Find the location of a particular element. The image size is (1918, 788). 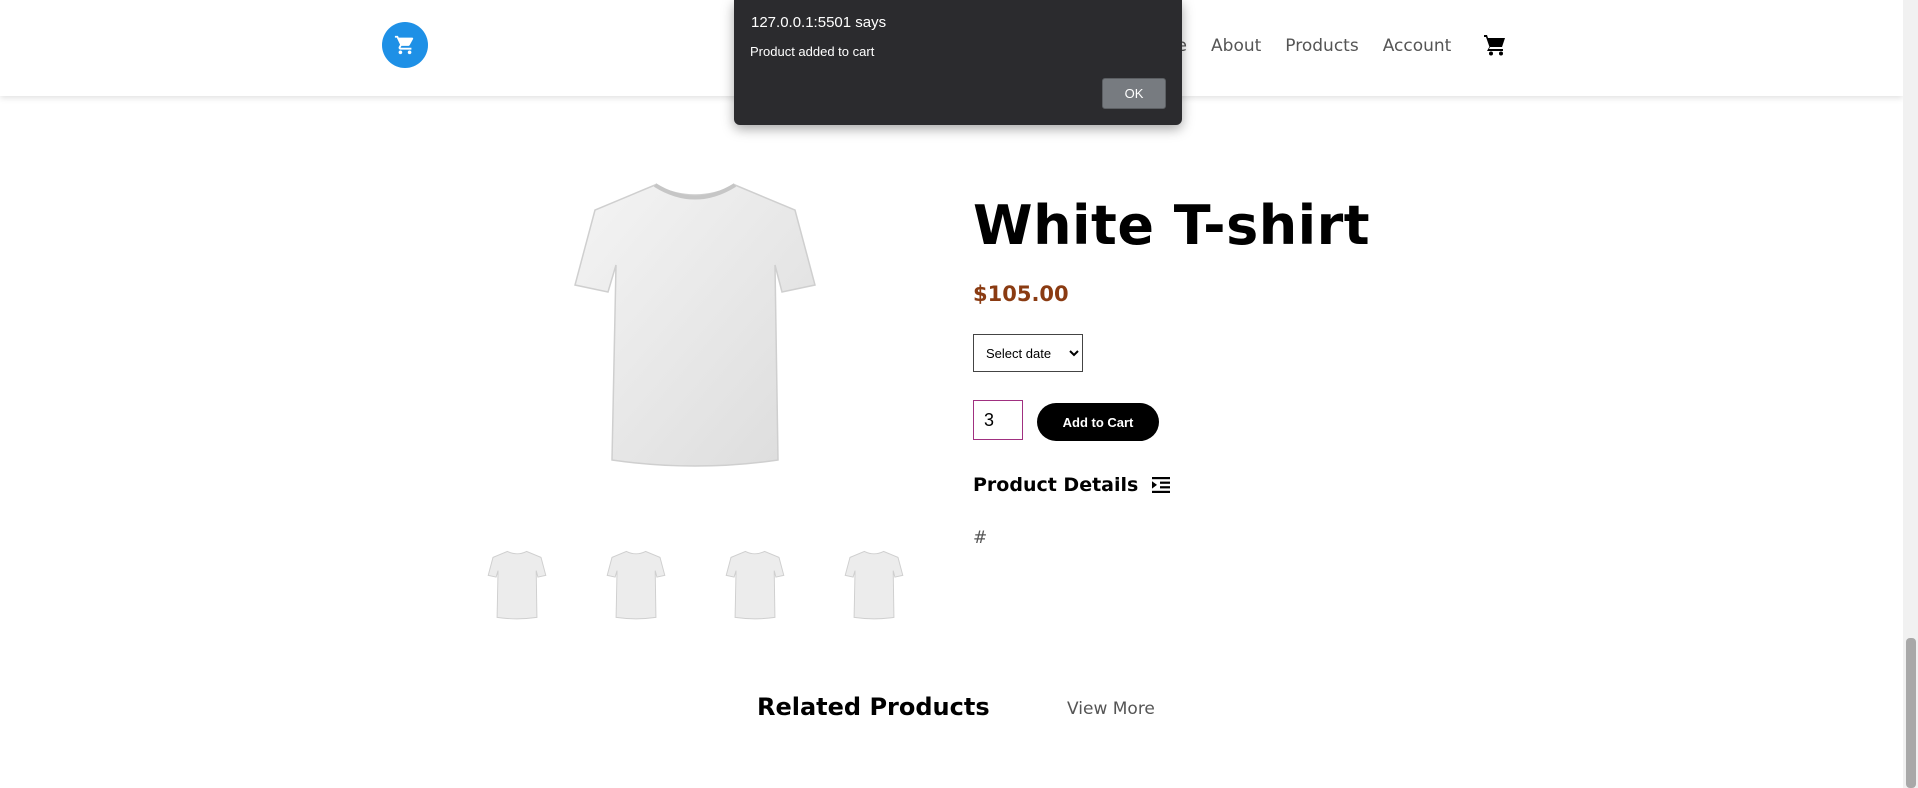

product-main-image is located at coordinates (695, 325).